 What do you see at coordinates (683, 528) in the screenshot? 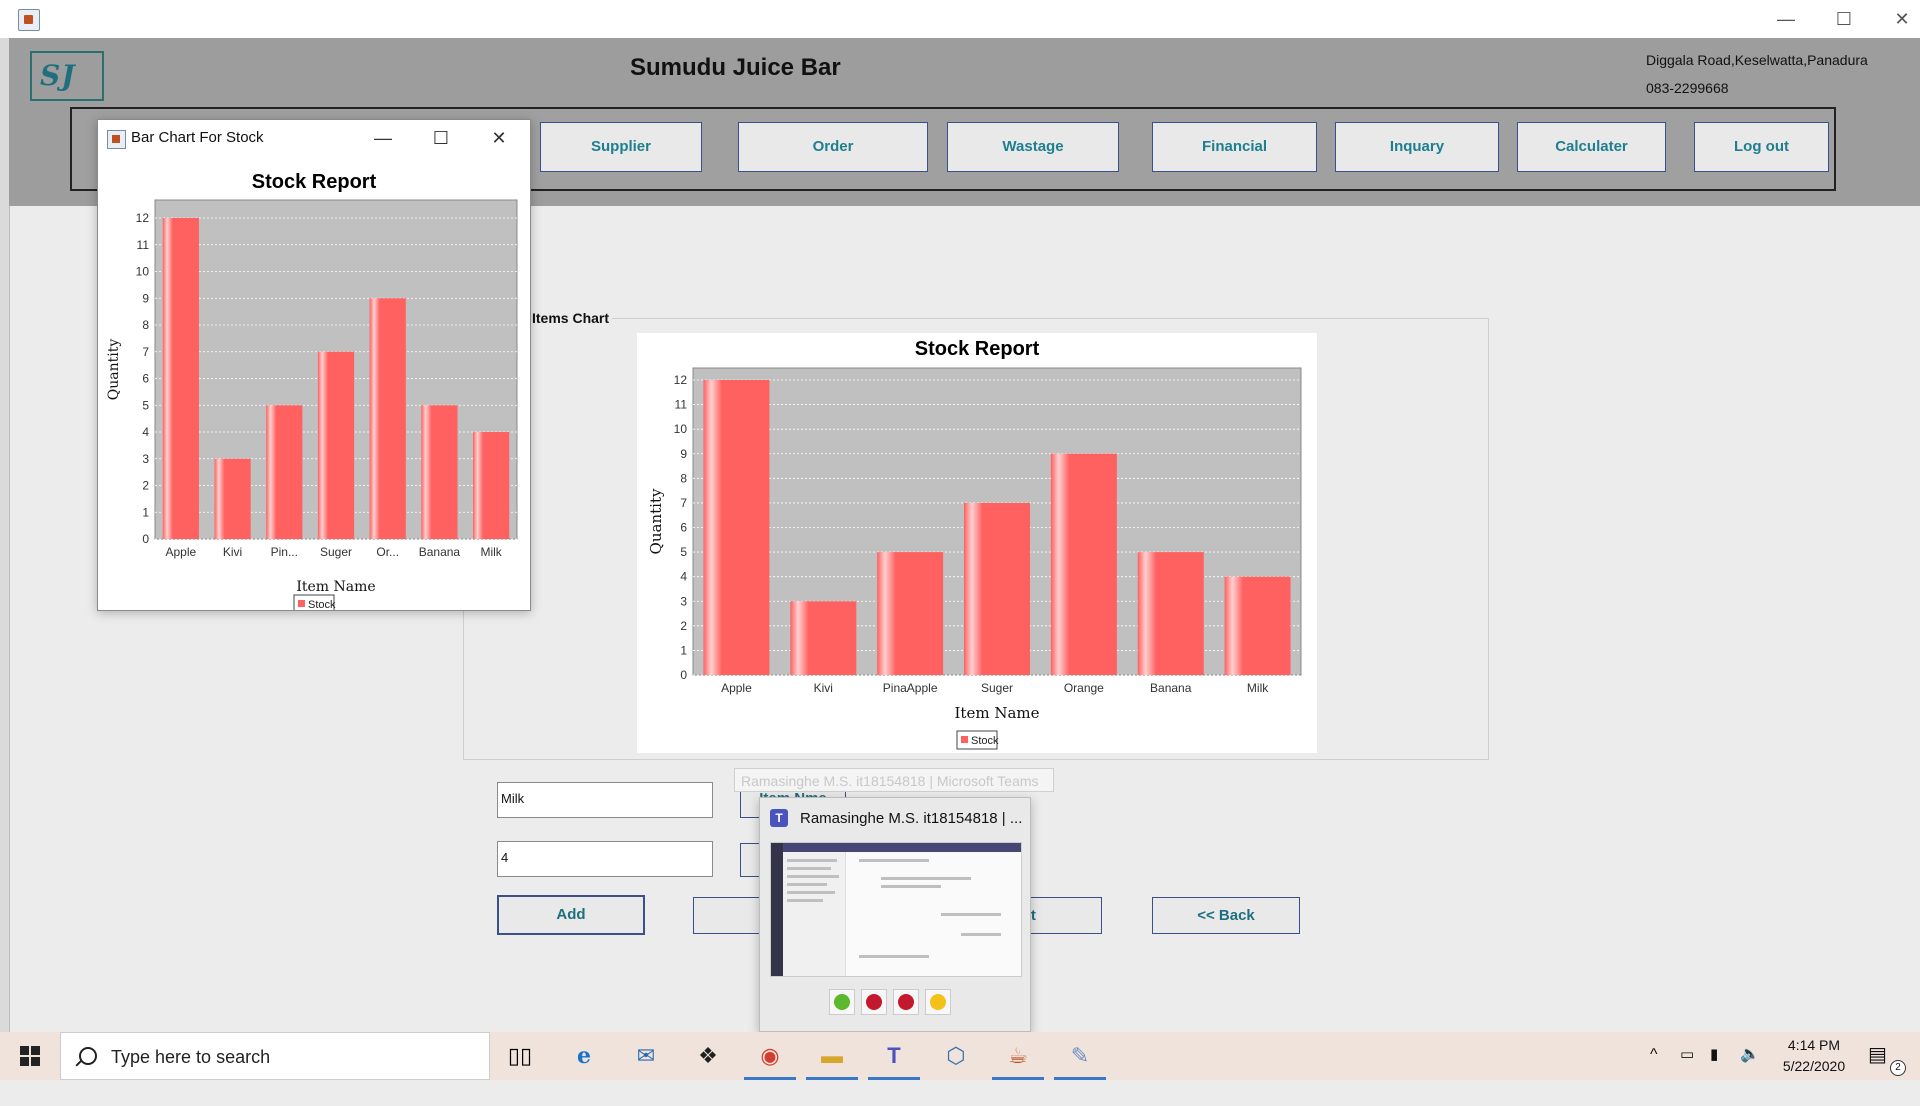
I see `y-tick-label: 6` at bounding box center [683, 528].